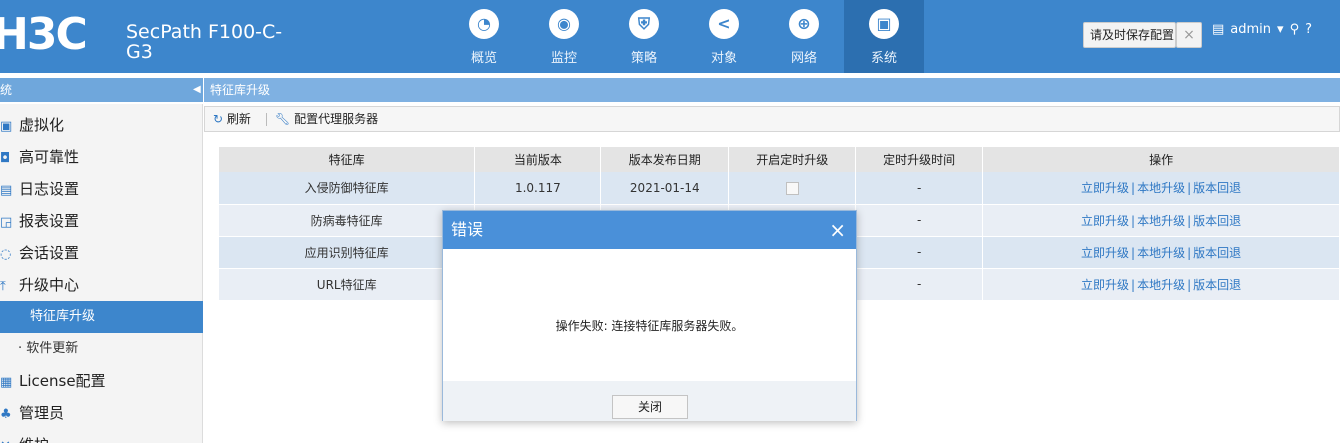  I want to click on floppy-icon: ▤, so click(1218, 29).